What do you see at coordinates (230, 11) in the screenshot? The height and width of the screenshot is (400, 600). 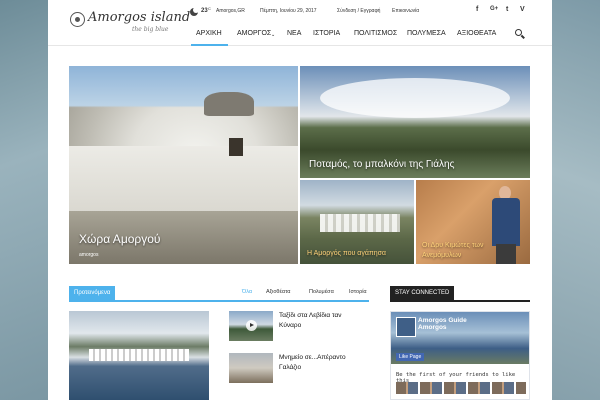 I see `location: Amorgos,GR` at bounding box center [230, 11].